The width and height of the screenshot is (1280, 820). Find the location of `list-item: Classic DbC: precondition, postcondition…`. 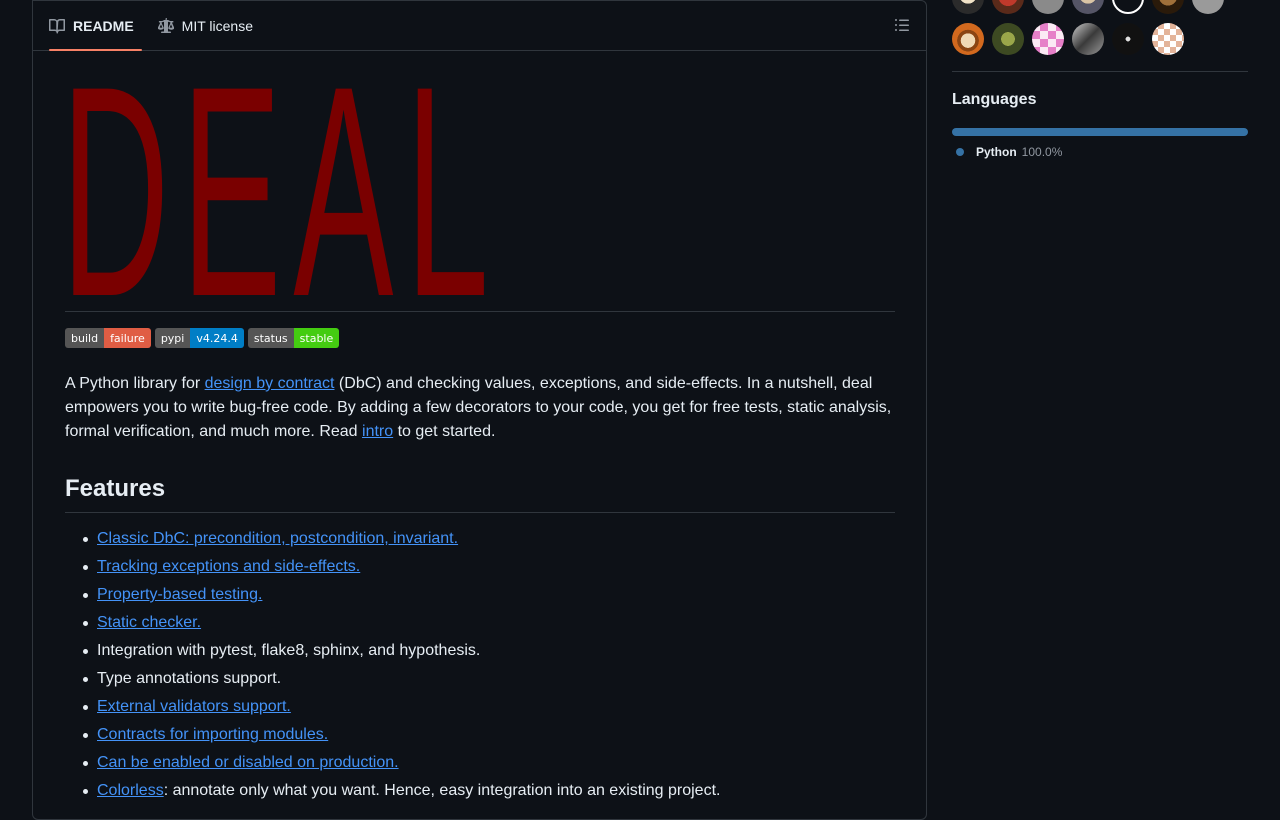

list-item: Classic DbC: precondition, postcondition… is located at coordinates (480, 539).